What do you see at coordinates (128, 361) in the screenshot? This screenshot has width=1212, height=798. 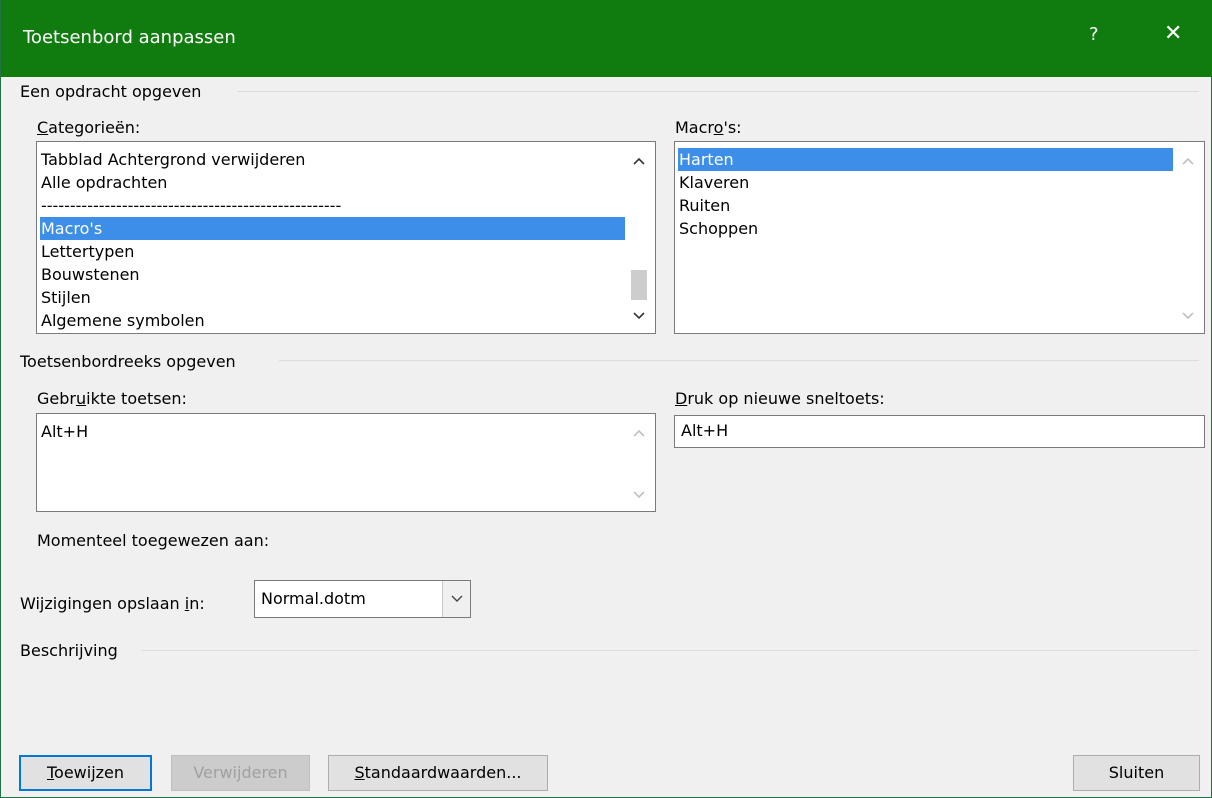 I see `section-keys-label: Toetsenbordreeks opgeven` at bounding box center [128, 361].